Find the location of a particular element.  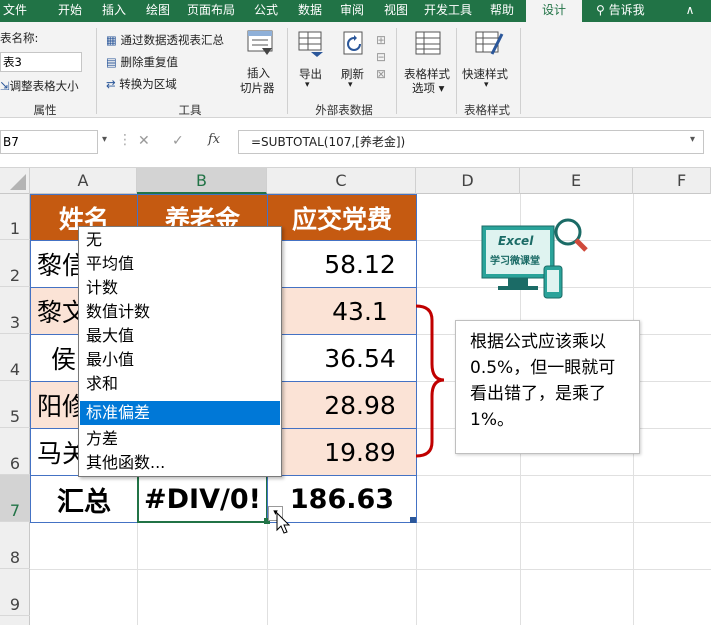

row-header: 2 is located at coordinates (15, 263).